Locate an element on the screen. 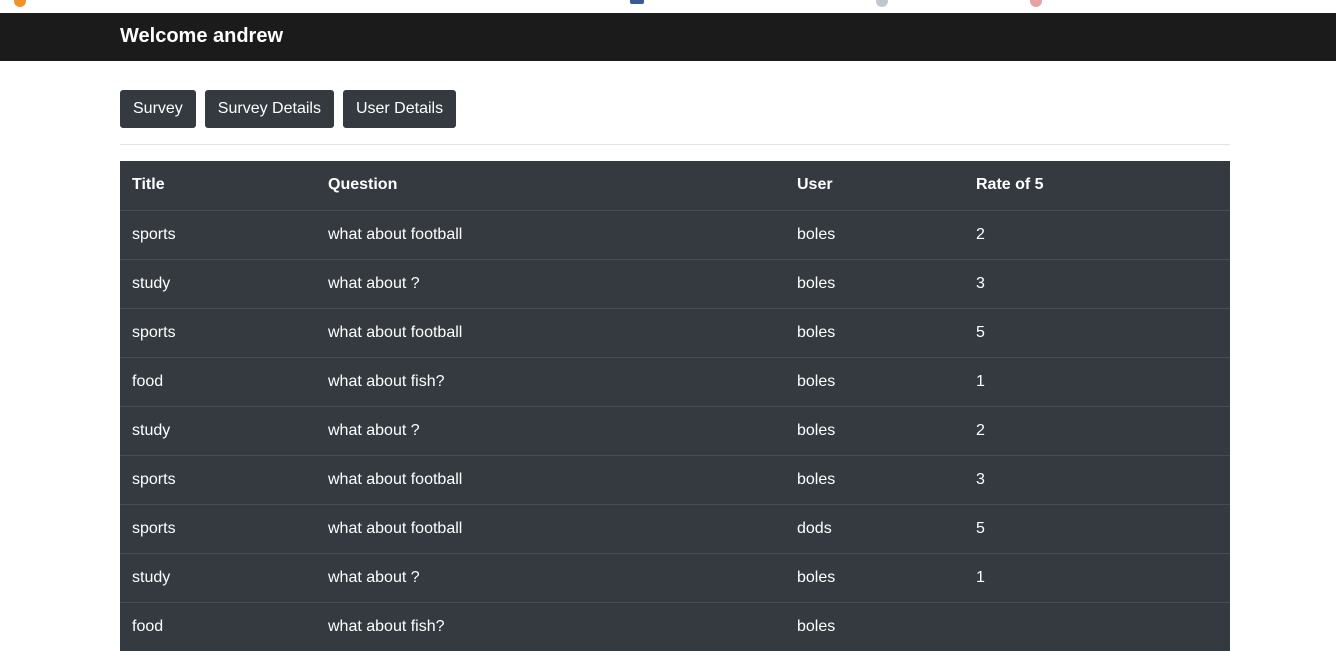 This screenshot has height=651, width=1336. table-row: study what about ? boles 1 is located at coordinates (675, 577).